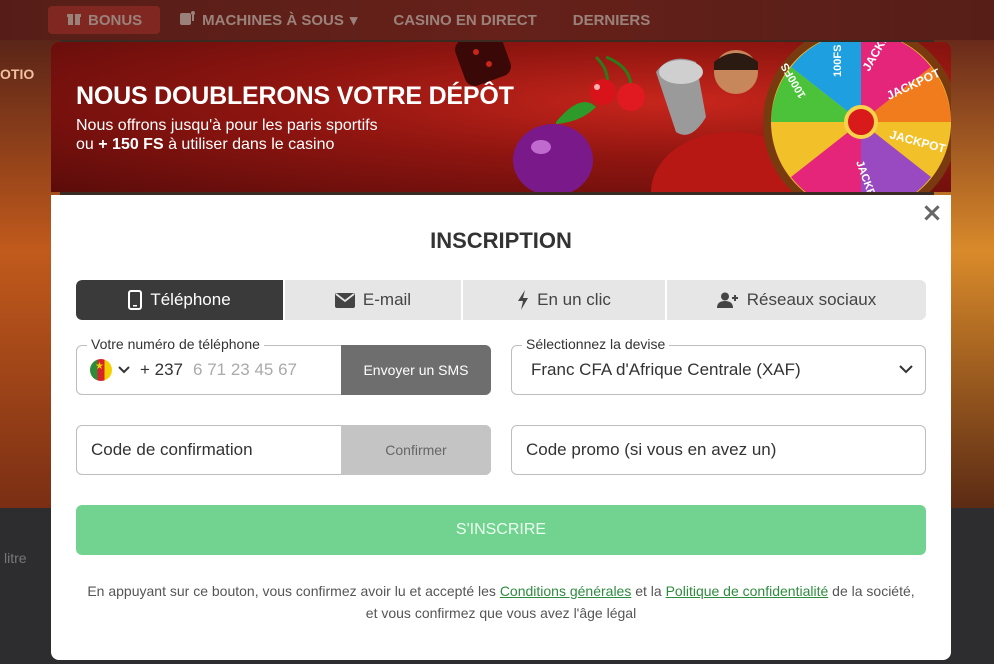  Describe the element at coordinates (187, 20) in the screenshot. I see `slot-machine-icon` at that location.